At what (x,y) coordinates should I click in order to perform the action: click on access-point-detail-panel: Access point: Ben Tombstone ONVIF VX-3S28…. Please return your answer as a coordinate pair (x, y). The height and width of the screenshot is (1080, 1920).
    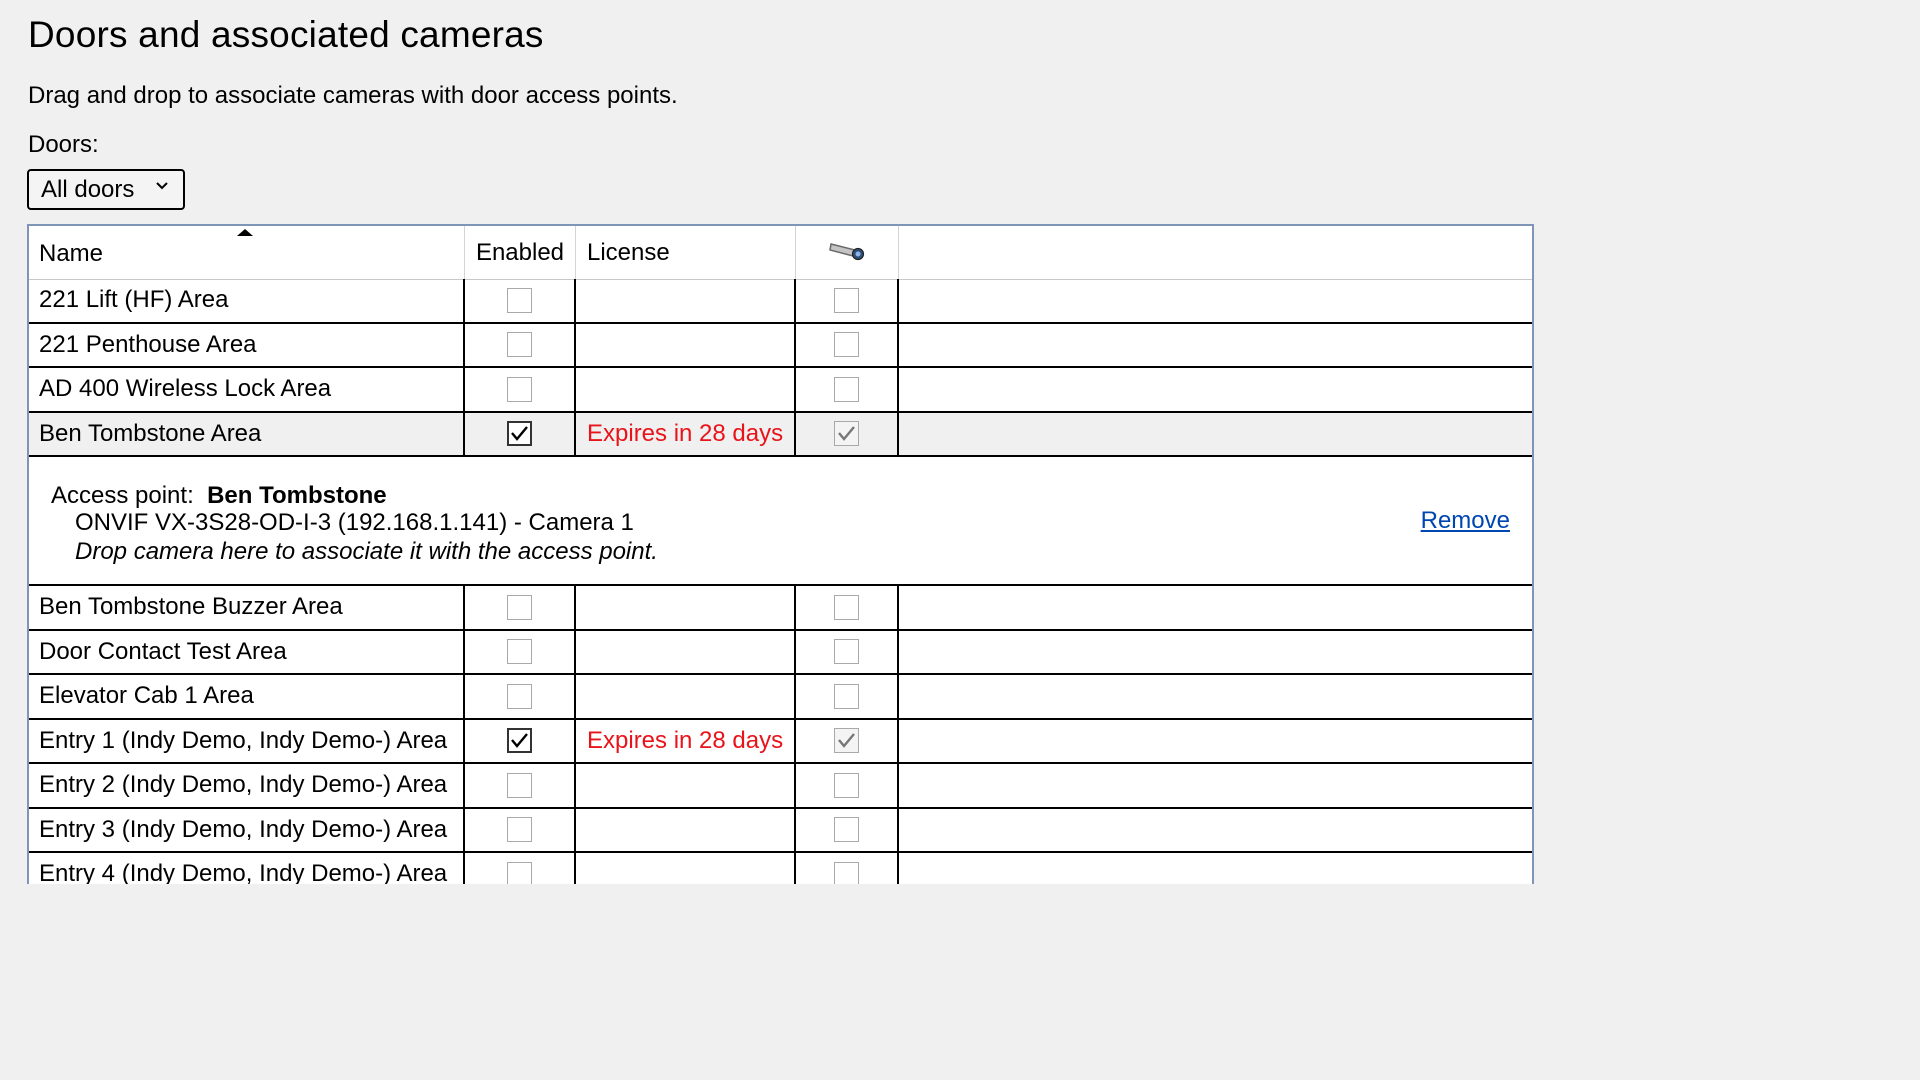
    Looking at the image, I should click on (780, 521).